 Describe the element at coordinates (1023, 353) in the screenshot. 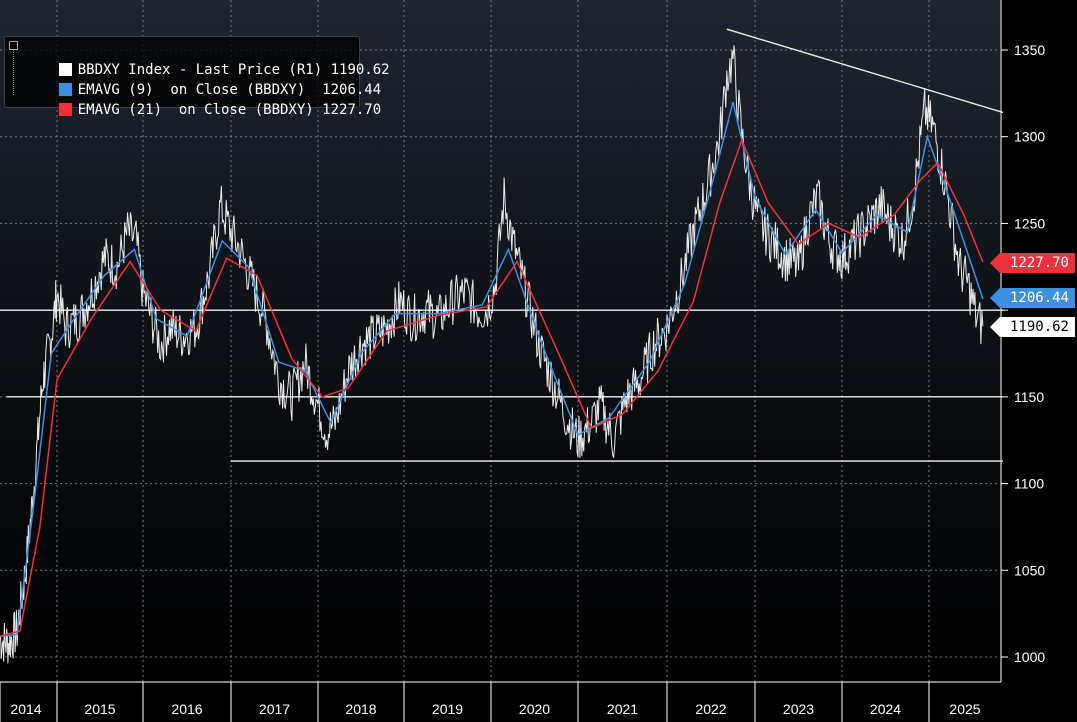

I see `y-ticks: 1000 1050 1100 1150 1250 1300 1350` at that location.